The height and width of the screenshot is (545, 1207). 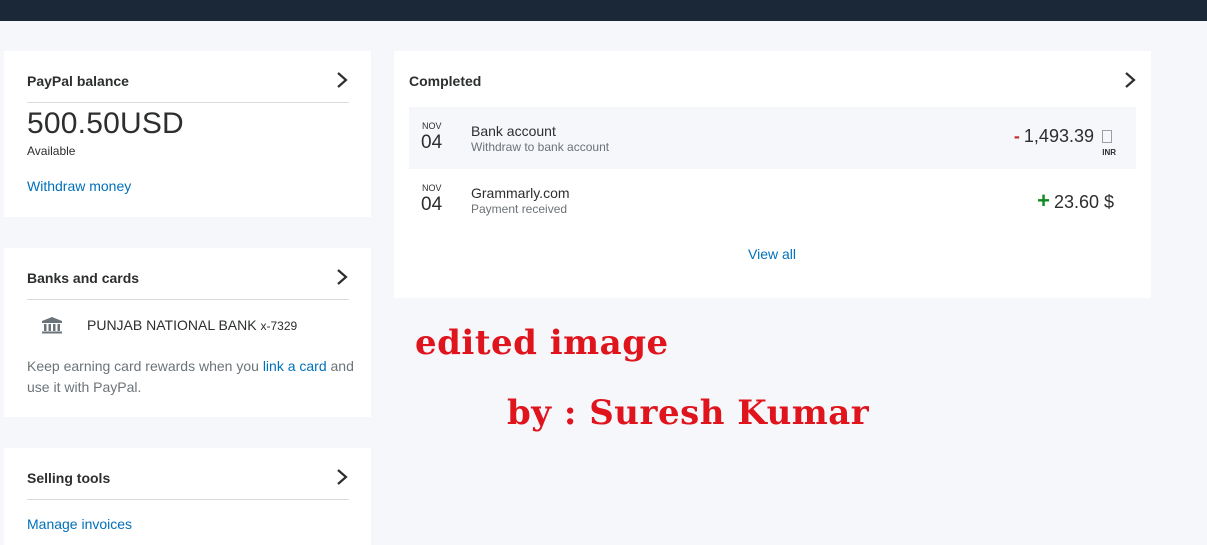 I want to click on link-a-card-link: link a card, so click(x=295, y=366).